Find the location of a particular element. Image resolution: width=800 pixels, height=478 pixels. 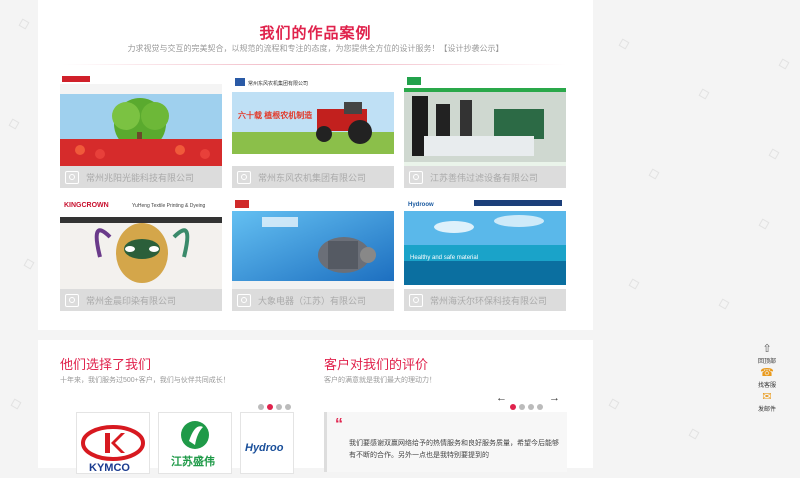

case-thumbnail: Hydroow Healthy and safe material is located at coordinates (485, 243).